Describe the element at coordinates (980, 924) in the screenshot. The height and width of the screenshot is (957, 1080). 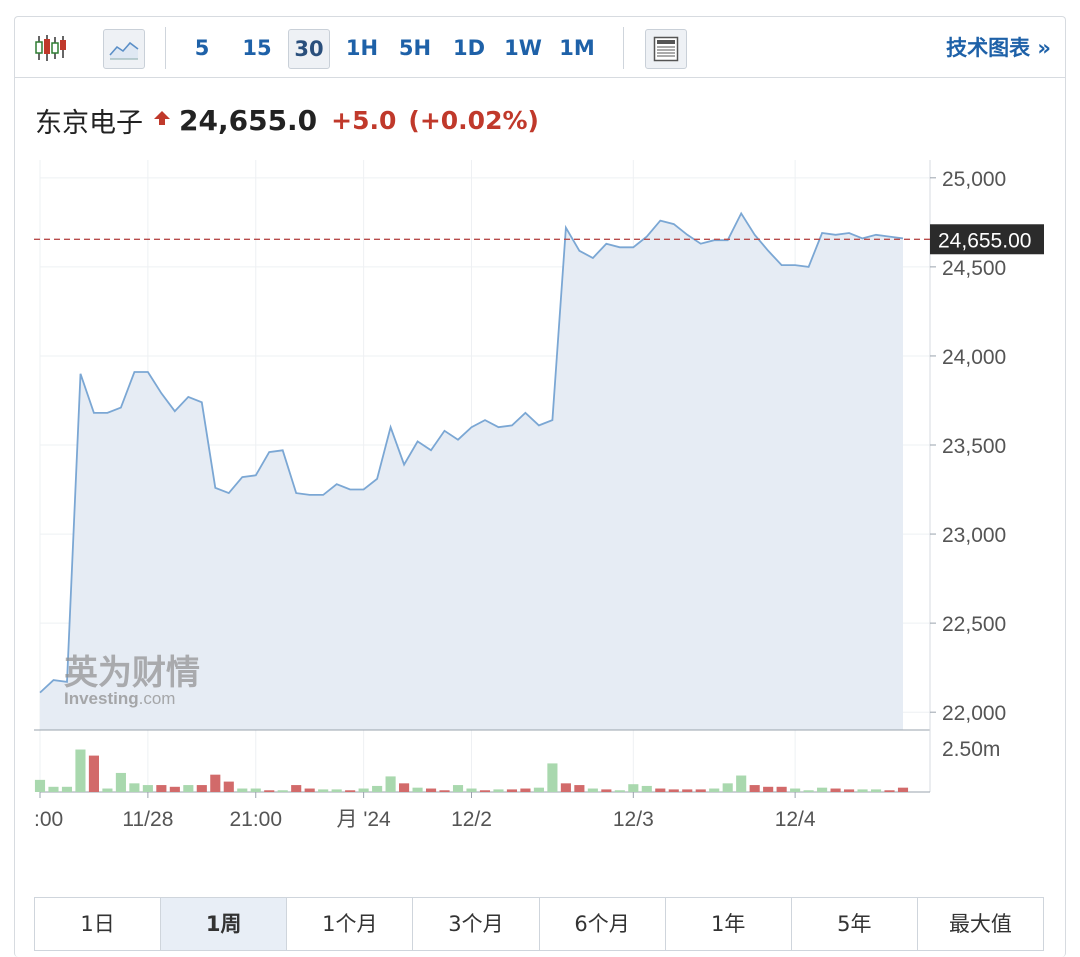
I see `range-max: 最大值` at that location.